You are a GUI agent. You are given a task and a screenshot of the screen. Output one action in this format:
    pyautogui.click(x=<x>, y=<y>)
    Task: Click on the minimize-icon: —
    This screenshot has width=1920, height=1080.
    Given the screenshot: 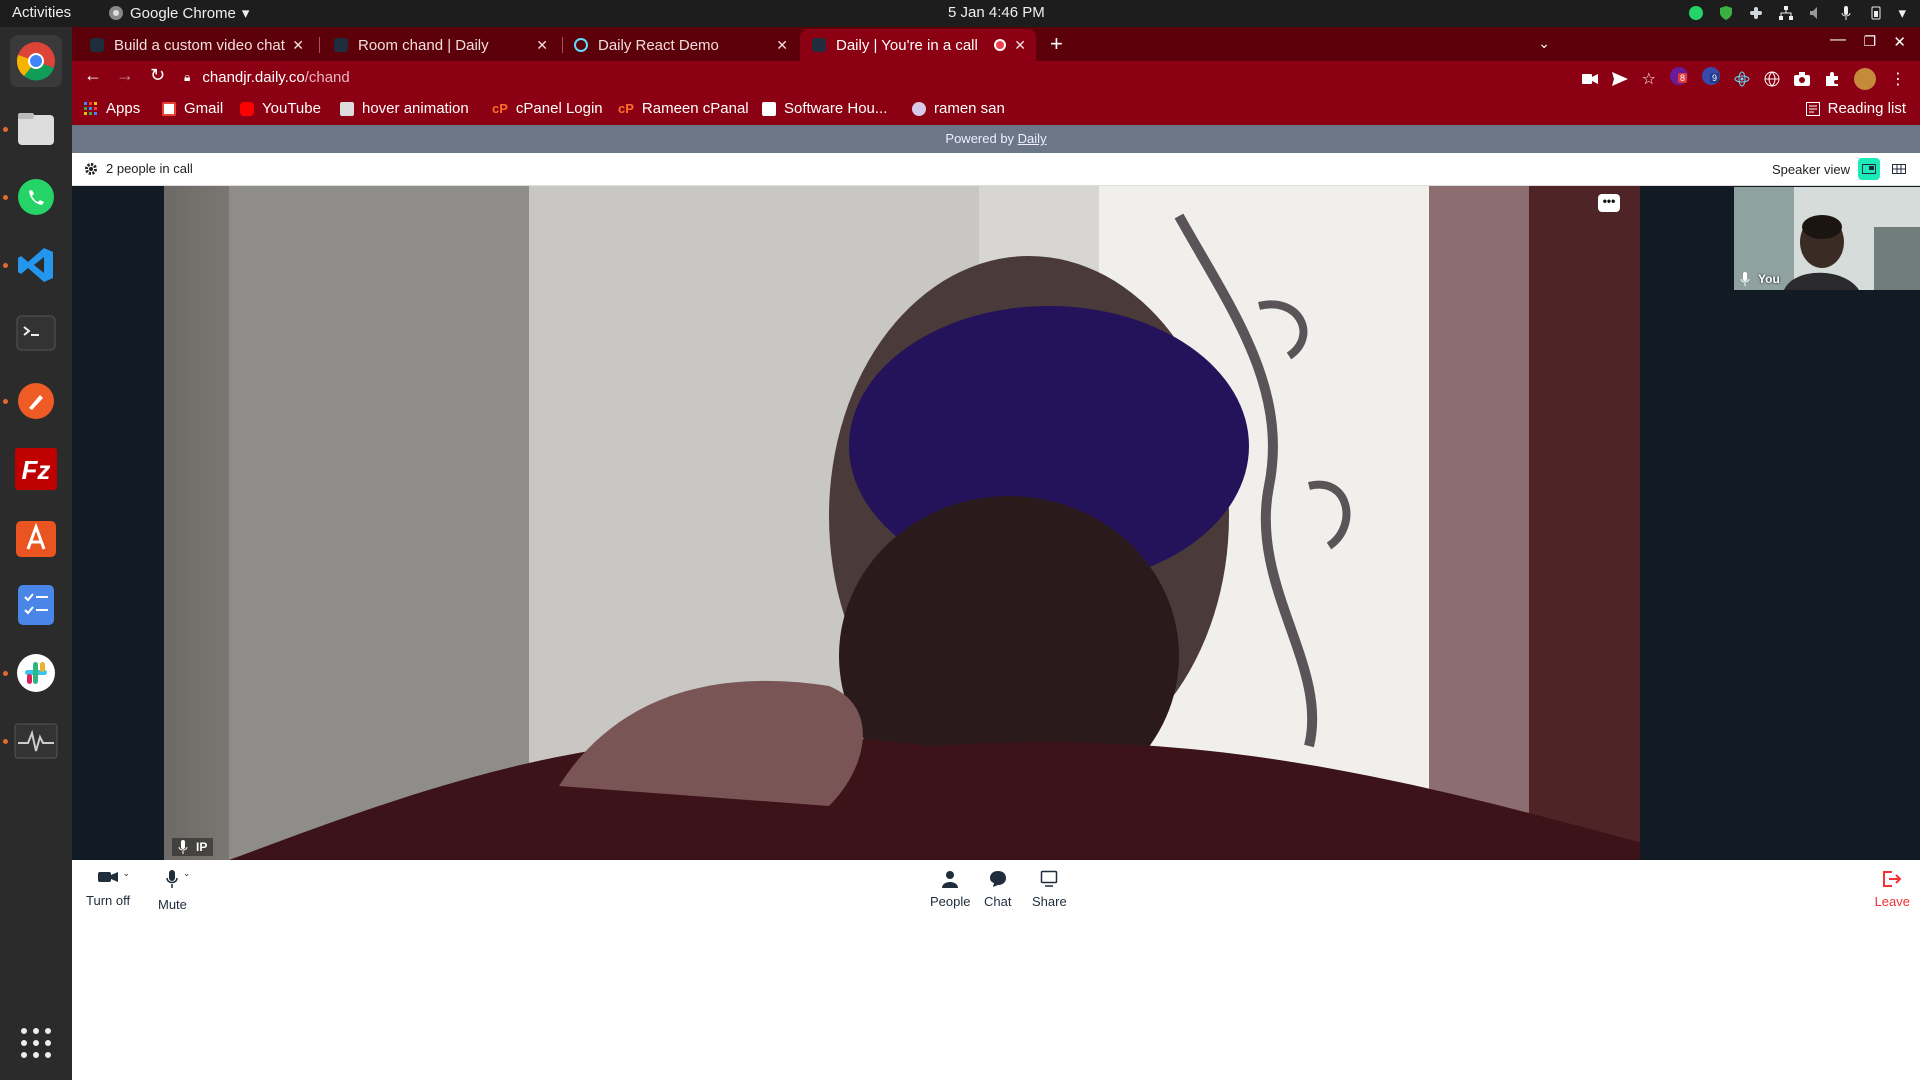 What is the action you would take?
    pyautogui.click(x=1838, y=40)
    